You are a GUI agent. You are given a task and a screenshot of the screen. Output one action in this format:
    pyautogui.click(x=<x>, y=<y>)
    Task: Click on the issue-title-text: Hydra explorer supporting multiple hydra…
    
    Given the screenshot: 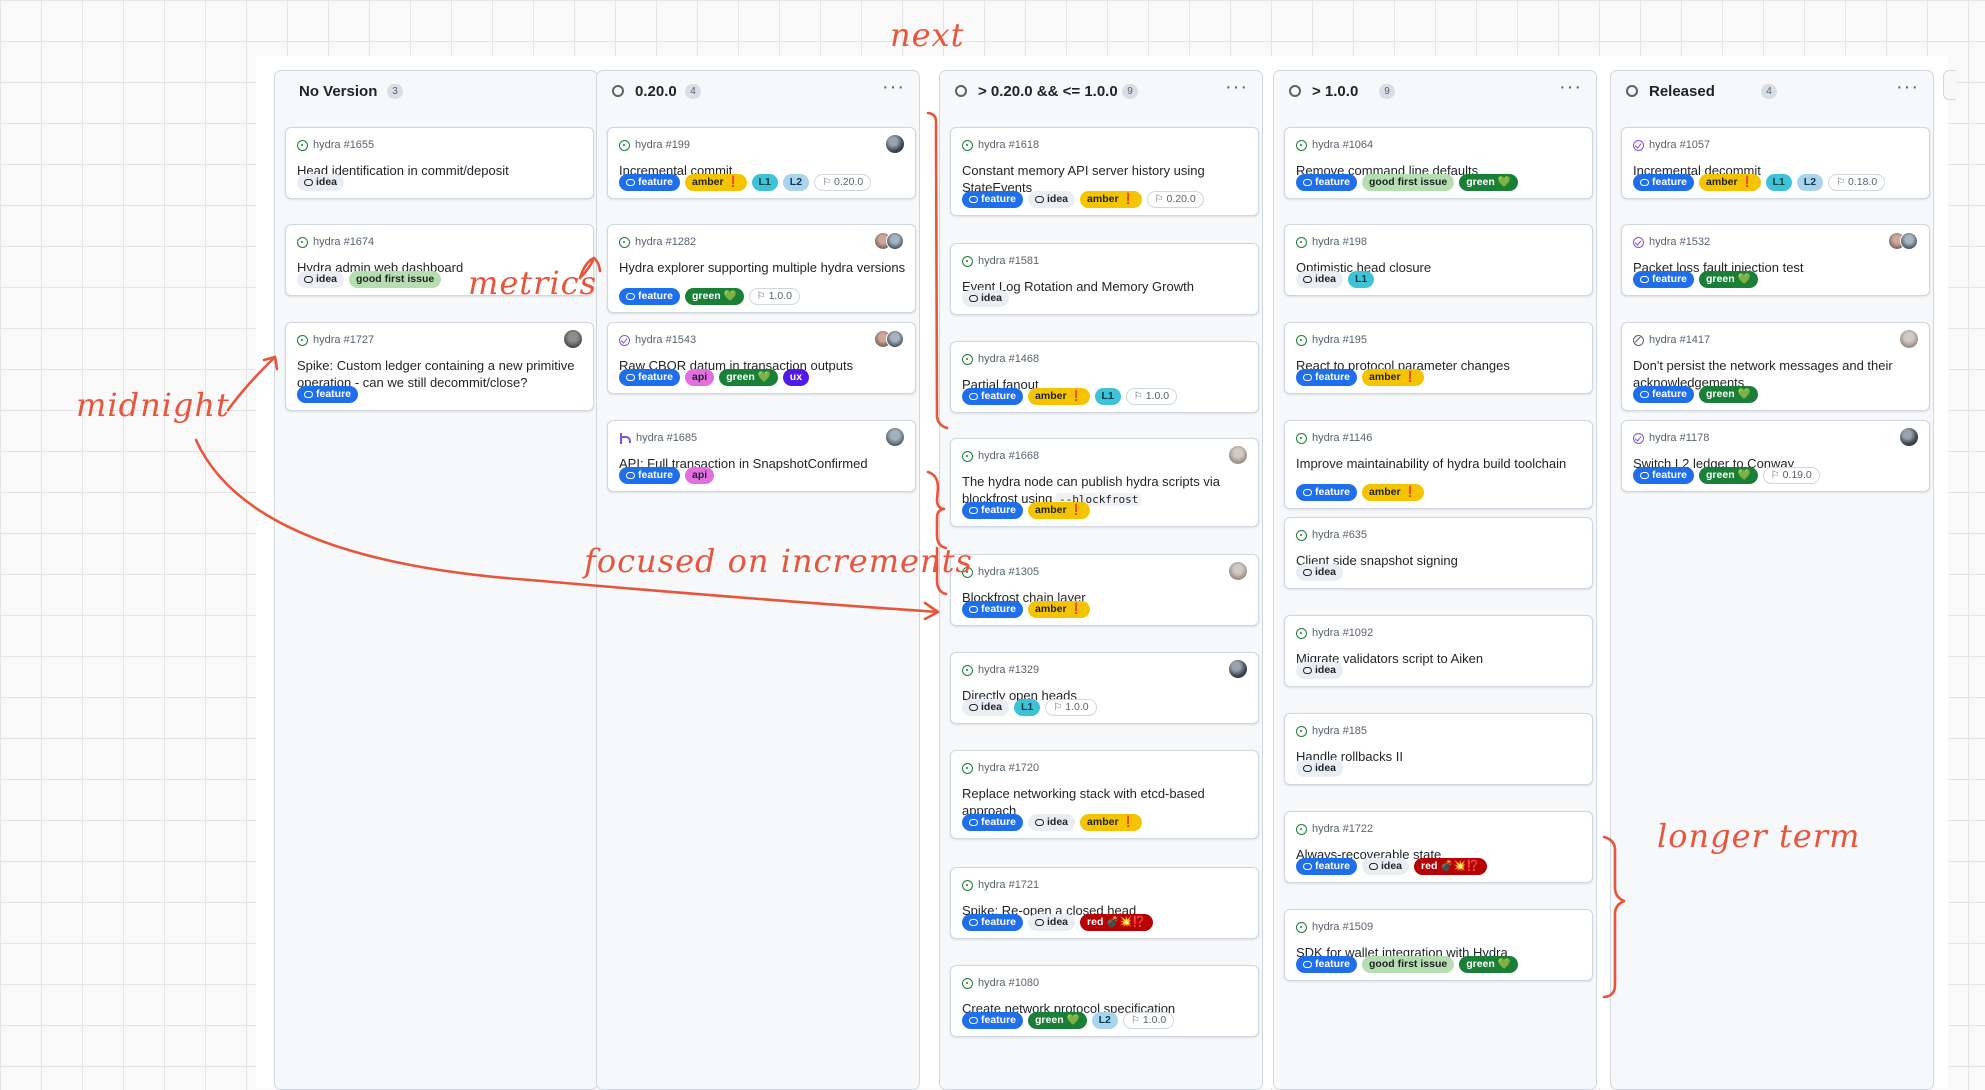 What is the action you would take?
    pyautogui.click(x=762, y=267)
    